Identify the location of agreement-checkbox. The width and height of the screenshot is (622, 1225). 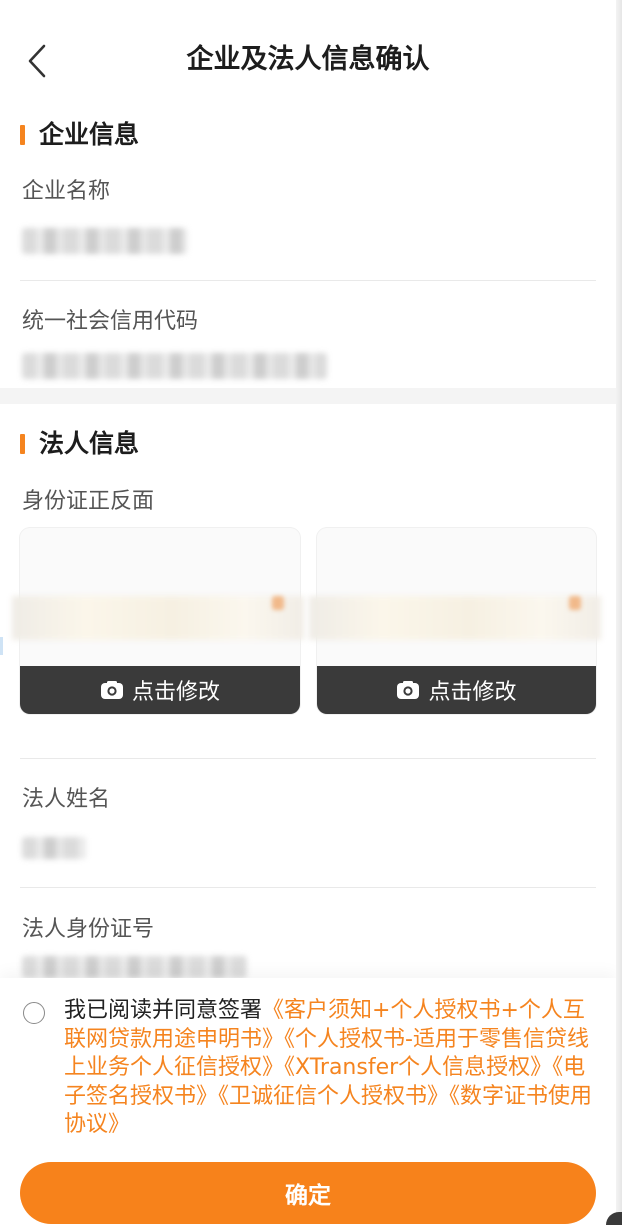
(34, 1013).